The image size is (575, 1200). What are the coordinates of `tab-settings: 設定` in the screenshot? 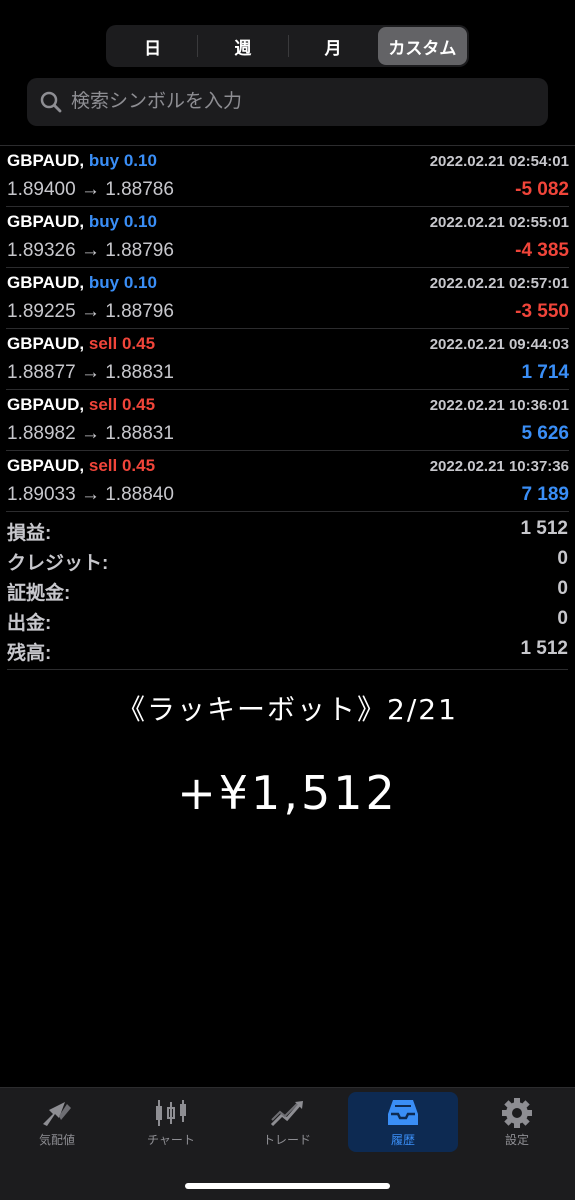 It's located at (517, 1122).